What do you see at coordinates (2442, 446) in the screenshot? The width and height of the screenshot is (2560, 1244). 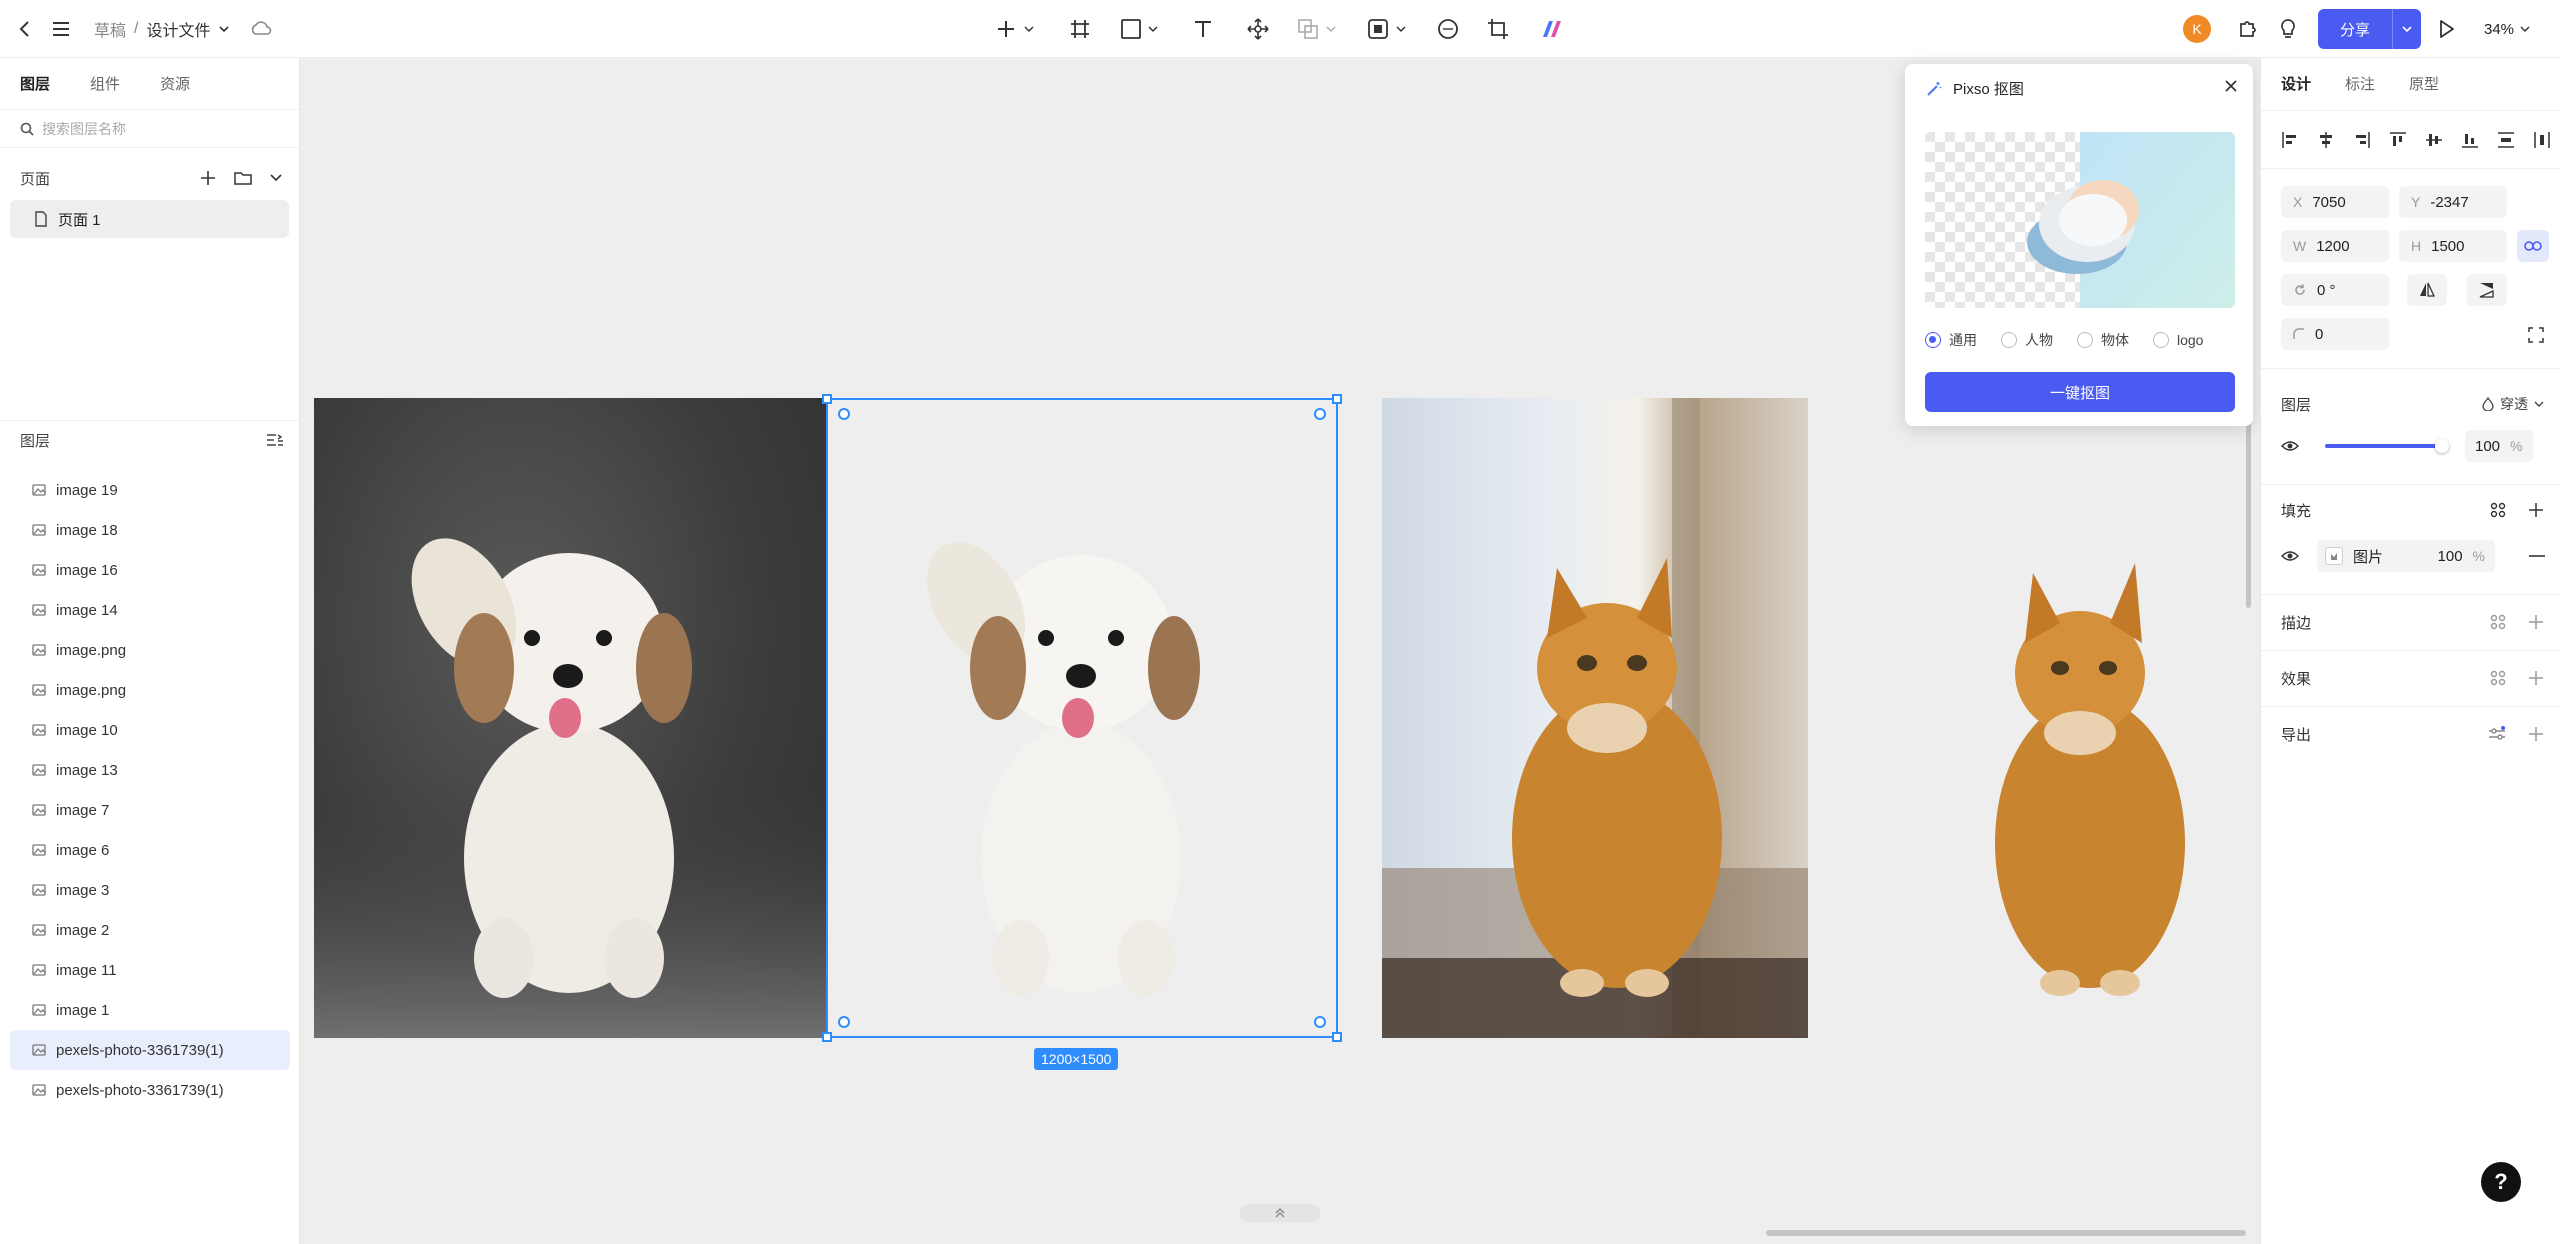 I see `opacity-slider-knob` at bounding box center [2442, 446].